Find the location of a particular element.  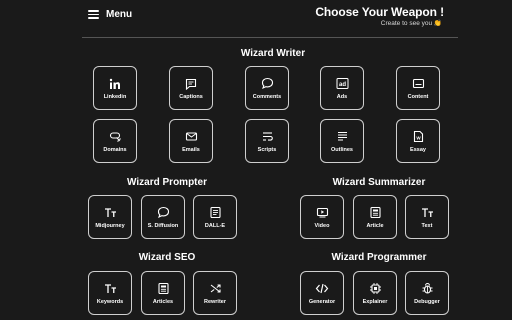

tile-label: Video is located at coordinates (322, 225).